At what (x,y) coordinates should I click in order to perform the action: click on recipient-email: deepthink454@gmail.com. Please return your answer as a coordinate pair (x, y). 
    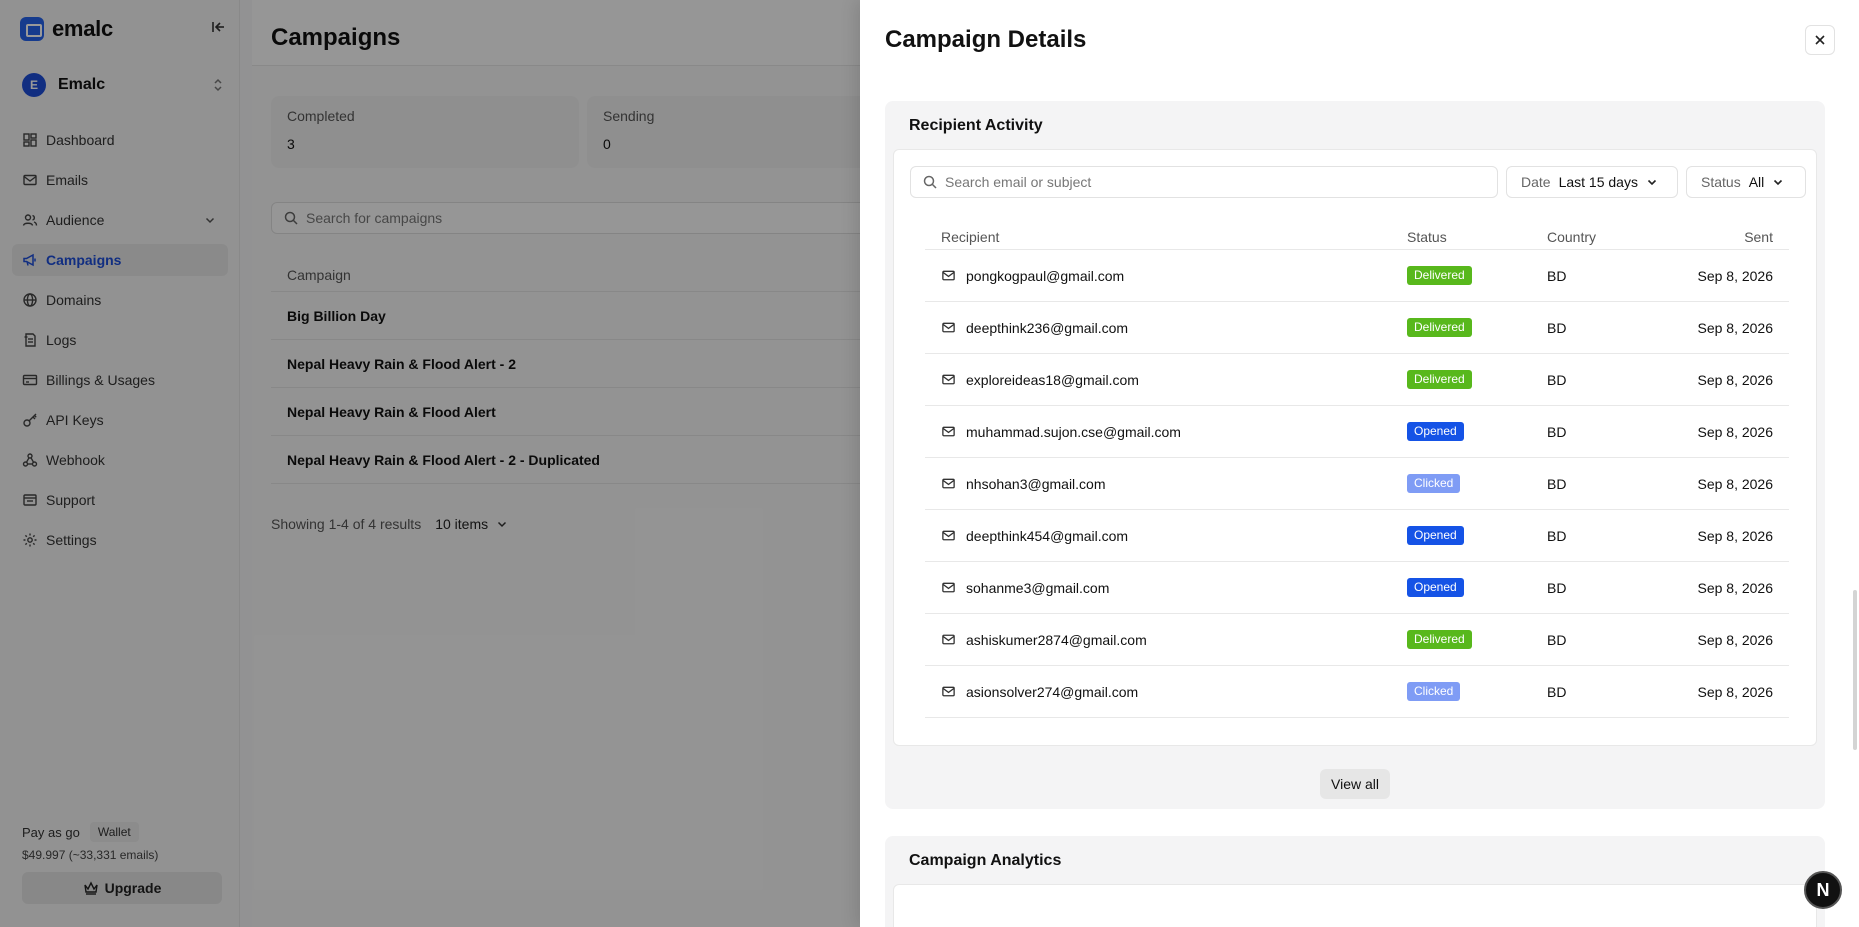
    Looking at the image, I should click on (1047, 535).